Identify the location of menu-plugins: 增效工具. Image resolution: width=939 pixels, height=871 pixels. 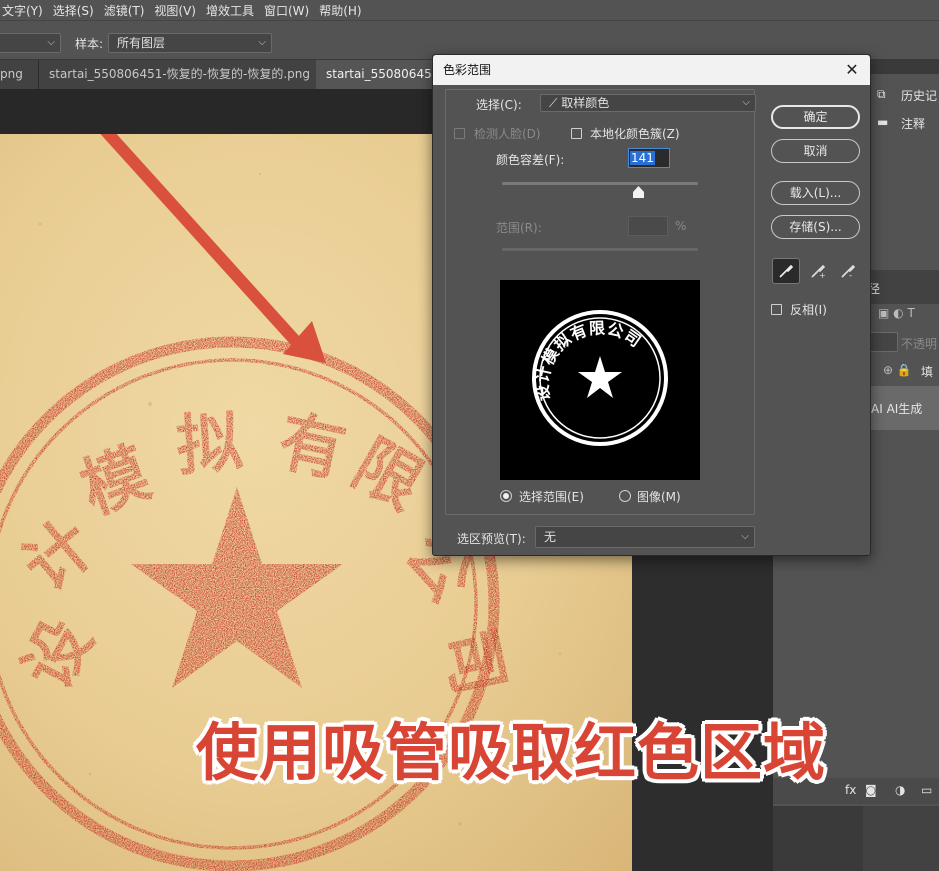
(230, 10).